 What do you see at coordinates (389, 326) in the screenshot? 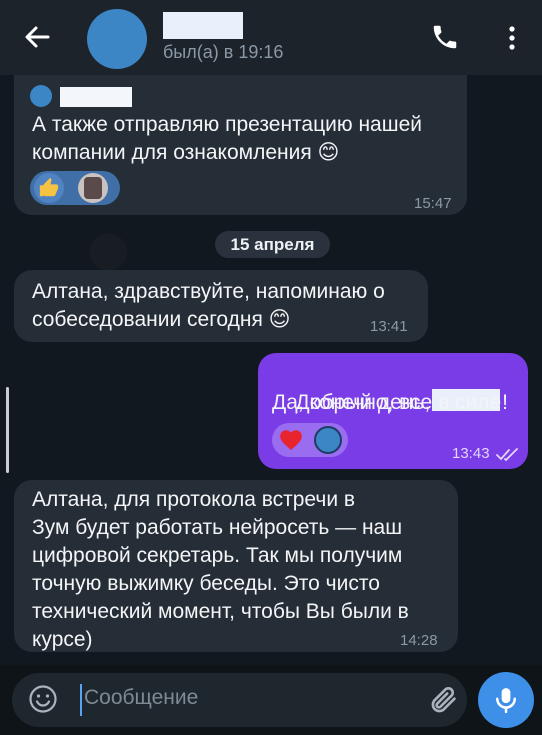
I see `message-time: 13:41` at bounding box center [389, 326].